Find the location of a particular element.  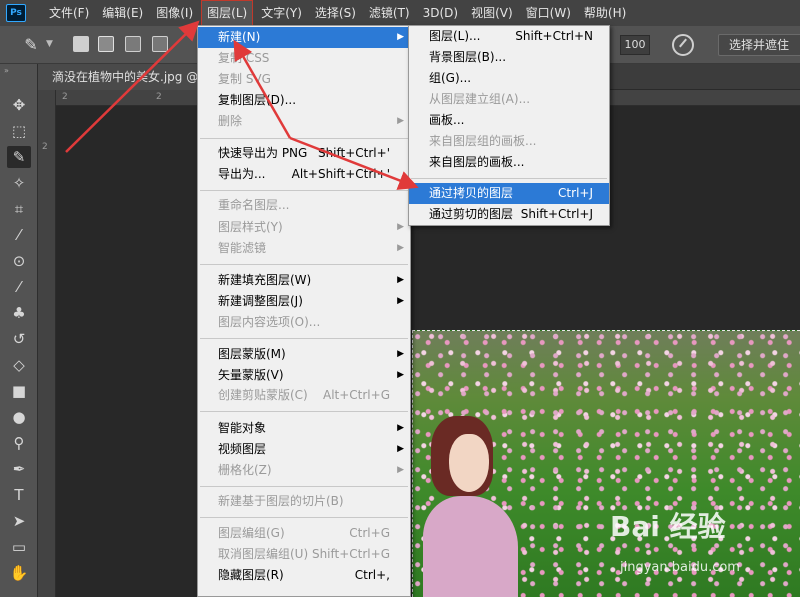

tool-panel: » ✥ ⬚ ✎ ✧ ⌗ ⁄ ⊙ ⁄ ♣ ↺ ◇ ■ ● ⚲ ✒ T ➤ ▭ ✋ is located at coordinates (19, 330).